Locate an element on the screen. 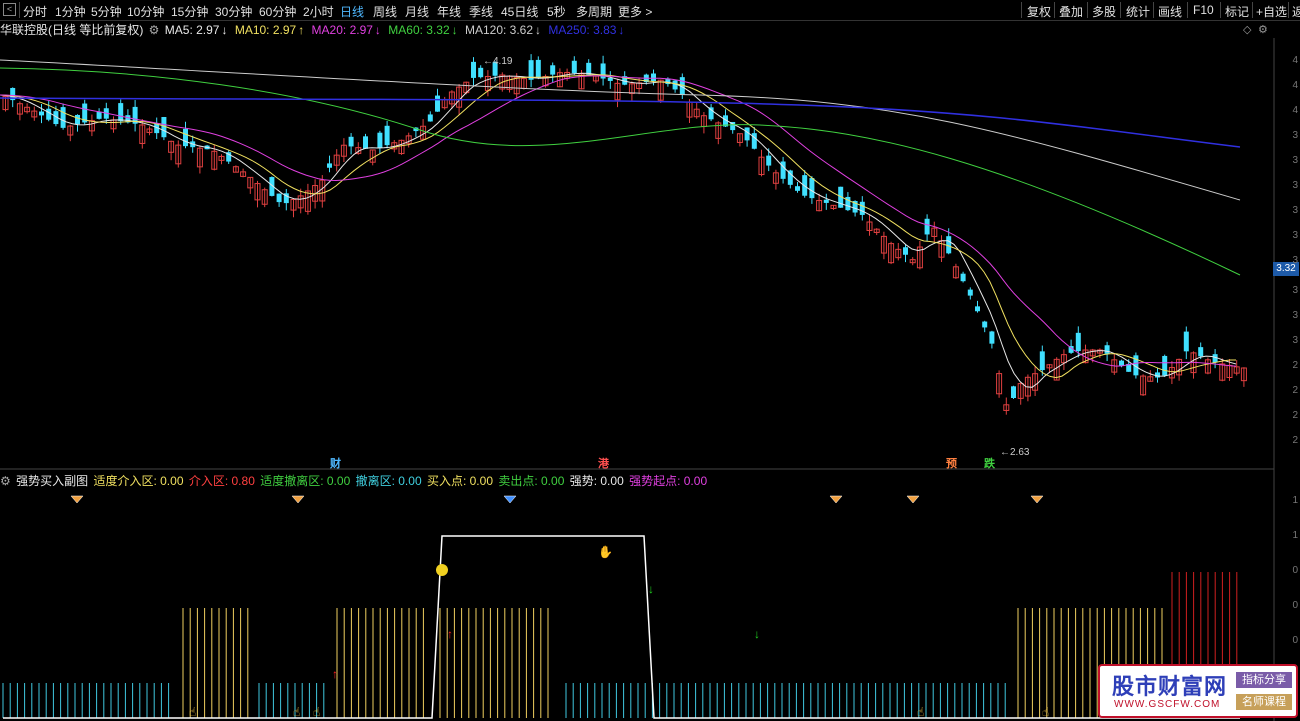  settings-icon: ⚙ is located at coordinates (154, 30).